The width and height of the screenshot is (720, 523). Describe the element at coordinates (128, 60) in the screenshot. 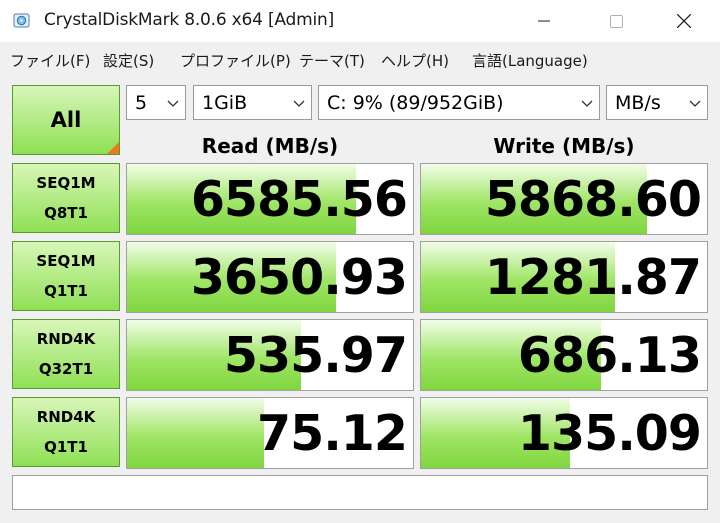

I see `menu-settings: 設定(S)` at that location.